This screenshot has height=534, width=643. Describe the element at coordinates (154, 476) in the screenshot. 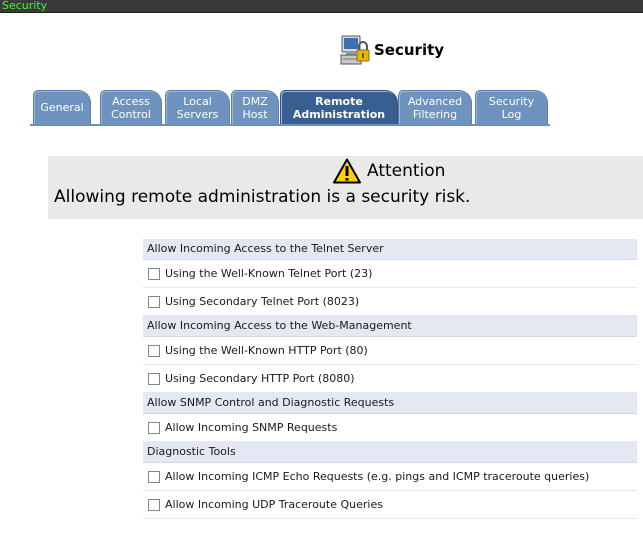

I see `icmp-echo-checkbox` at that location.